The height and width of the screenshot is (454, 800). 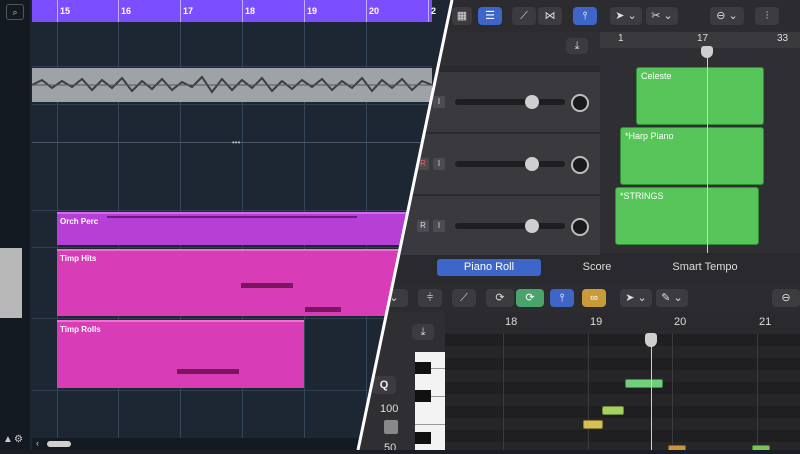 I want to click on waveform-icon: ⫶, so click(x=767, y=16).